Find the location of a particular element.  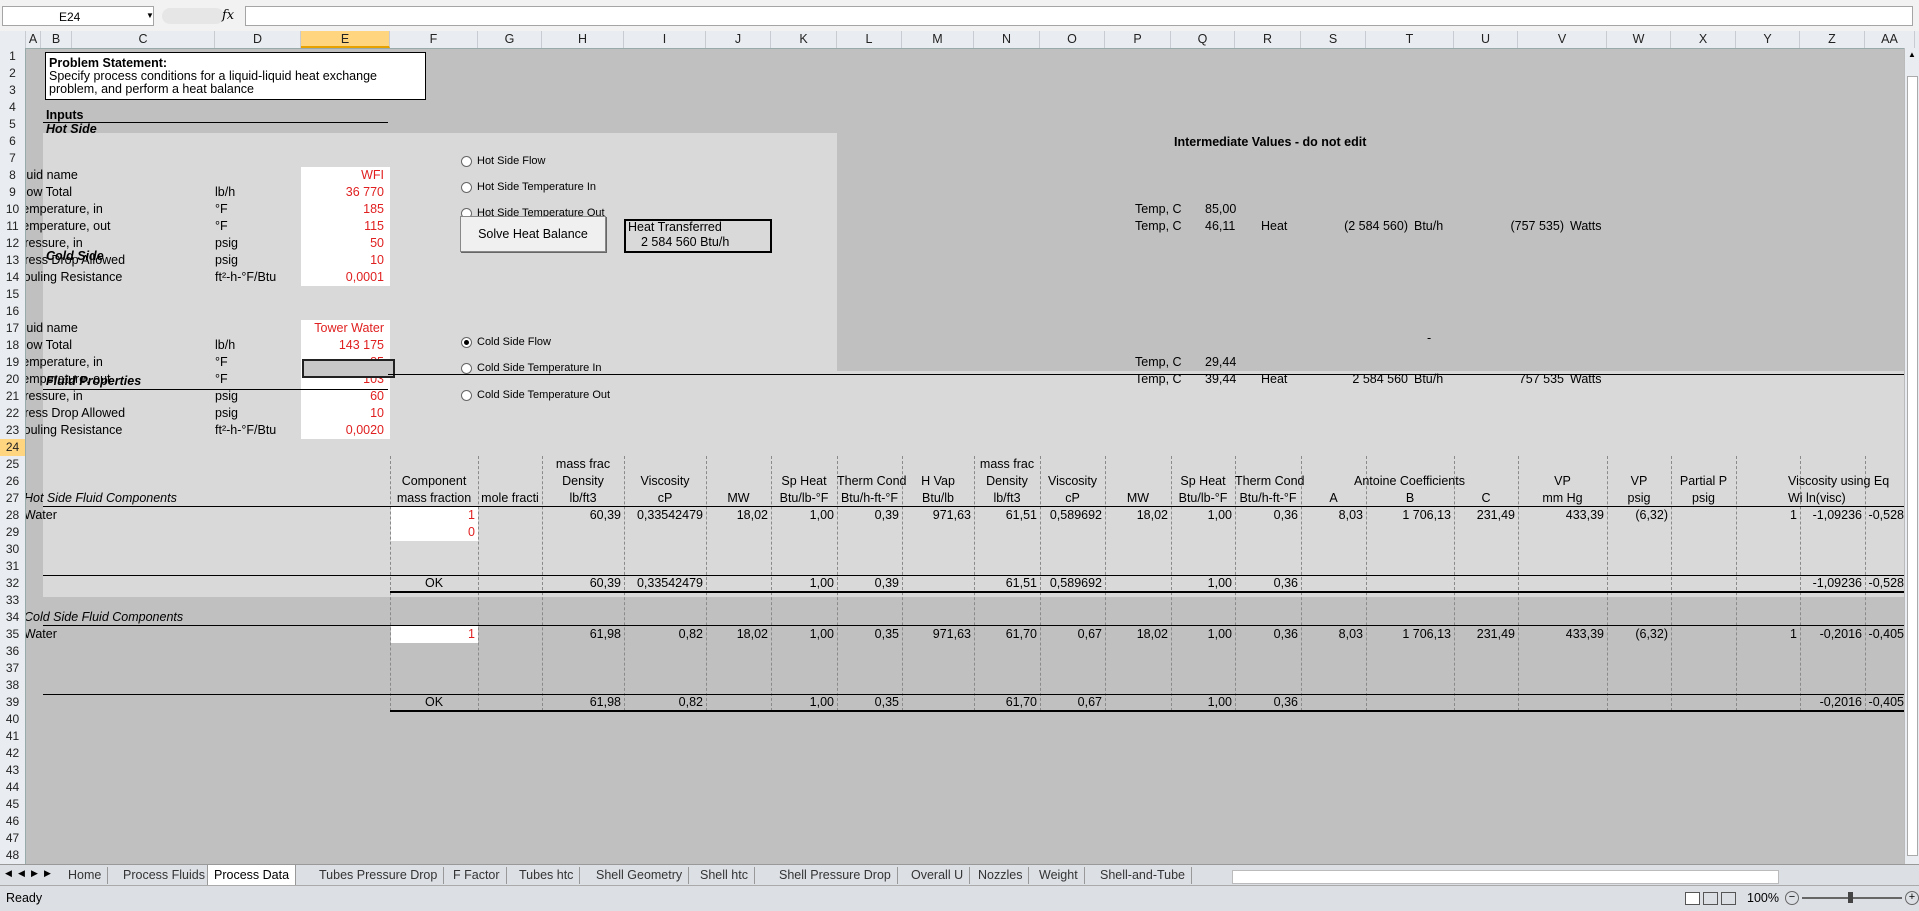

page-layout-view-icon is located at coordinates (1710, 898).